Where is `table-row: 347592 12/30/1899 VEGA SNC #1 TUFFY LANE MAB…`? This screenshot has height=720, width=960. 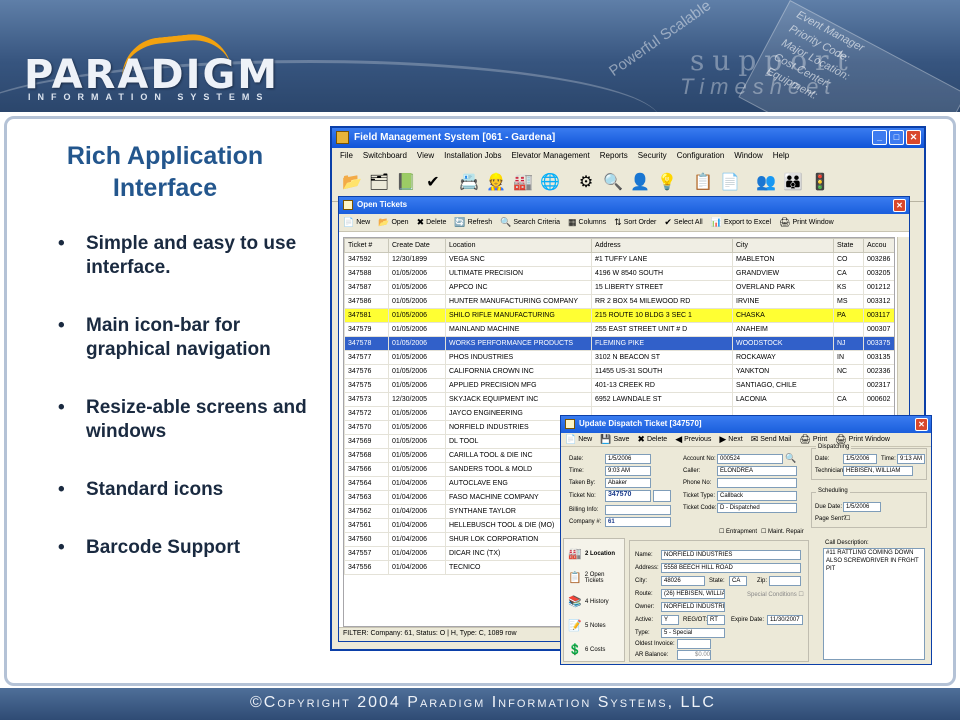 table-row: 347592 12/30/1899 VEGA SNC #1 TUFFY LANE MAB… is located at coordinates (619, 259).